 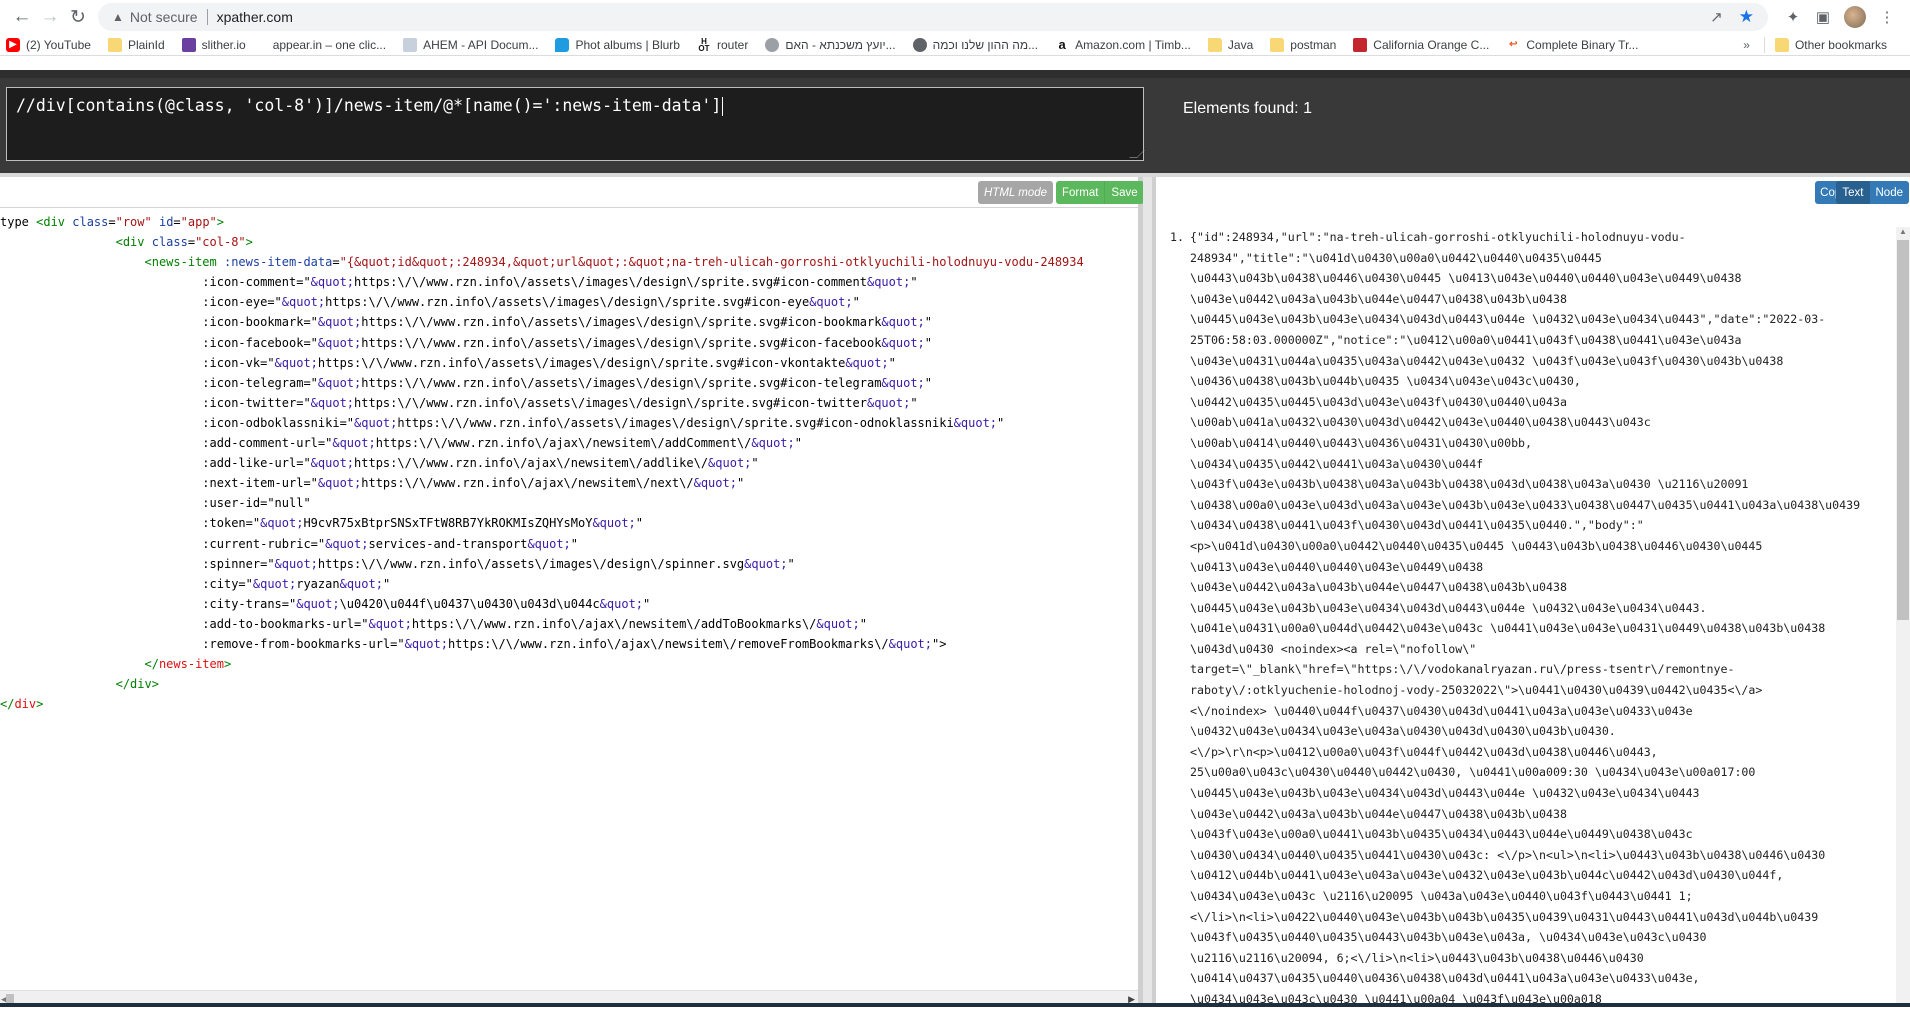 What do you see at coordinates (1903, 231) in the screenshot?
I see `scroll-up-icon: ▲` at bounding box center [1903, 231].